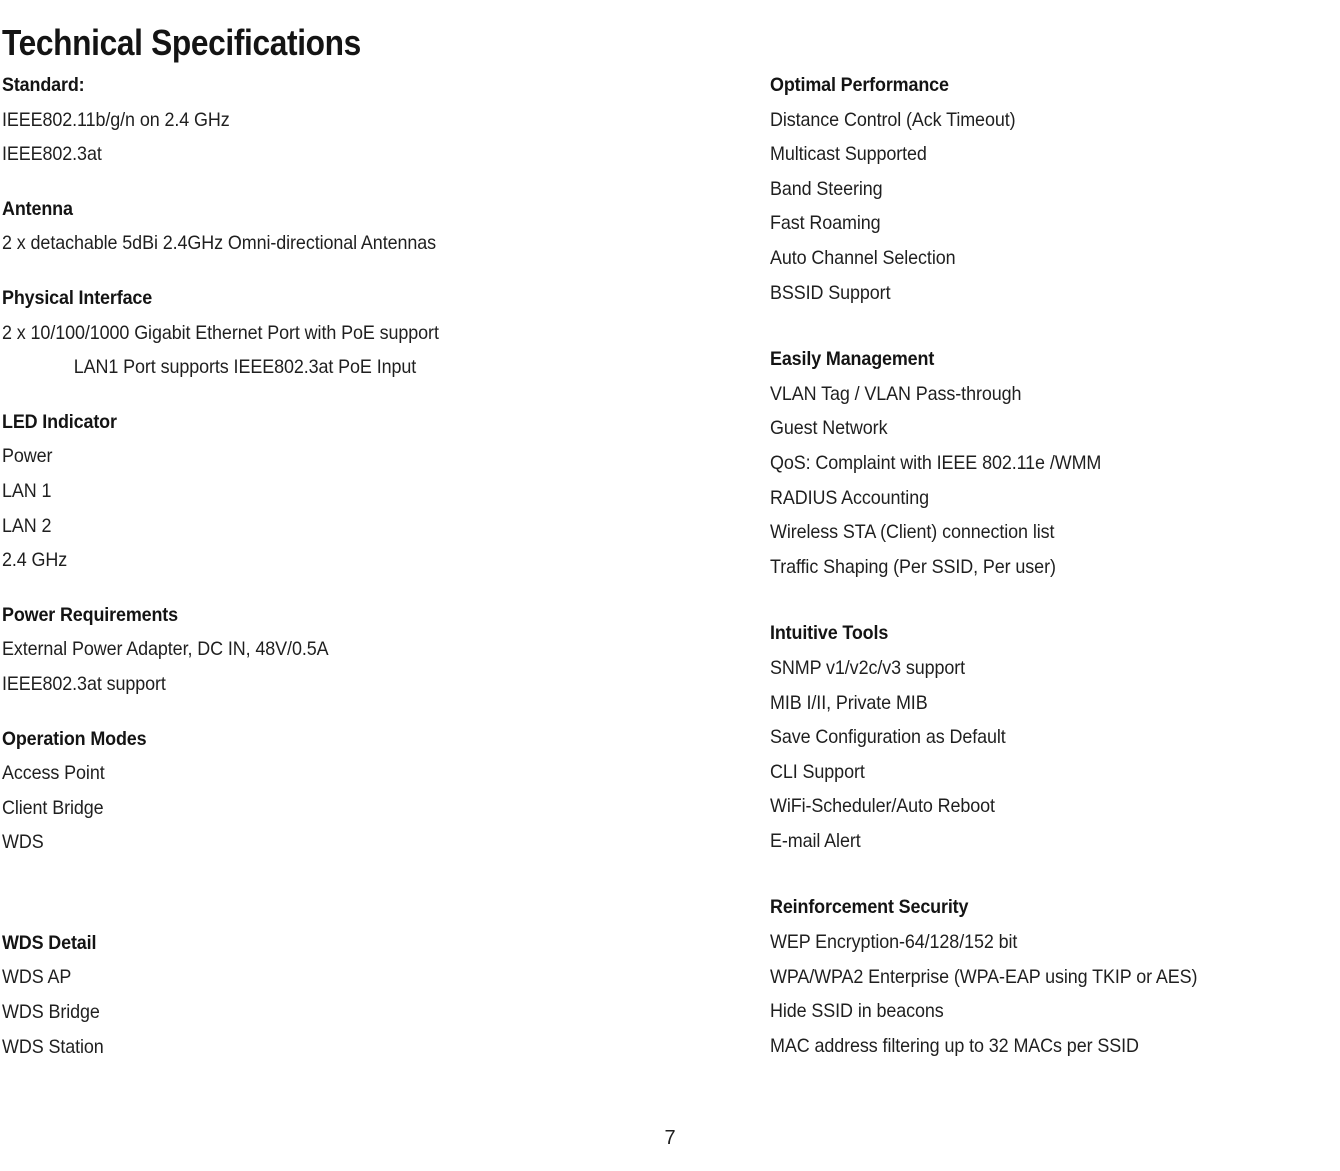 The height and width of the screenshot is (1171, 1340). What do you see at coordinates (245, 367) in the screenshot?
I see `section-line: LAN1 Port supports IEEE802.3at PoE Input` at bounding box center [245, 367].